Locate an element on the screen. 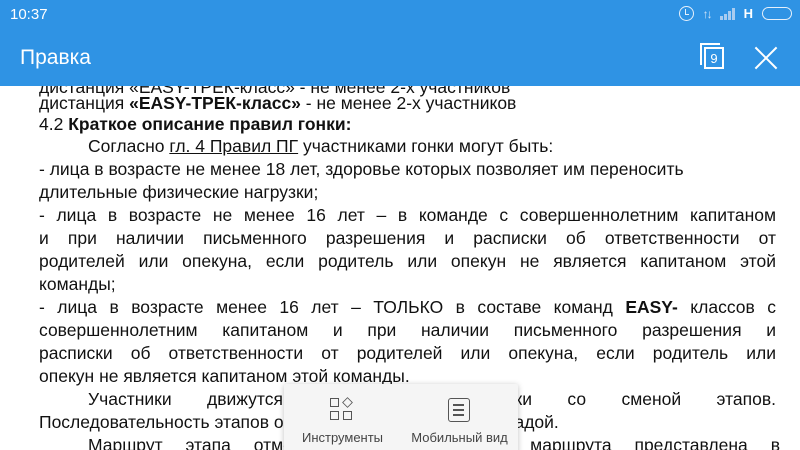 This screenshot has width=800, height=450. app-bar: Правка 9 is located at coordinates (400, 59).